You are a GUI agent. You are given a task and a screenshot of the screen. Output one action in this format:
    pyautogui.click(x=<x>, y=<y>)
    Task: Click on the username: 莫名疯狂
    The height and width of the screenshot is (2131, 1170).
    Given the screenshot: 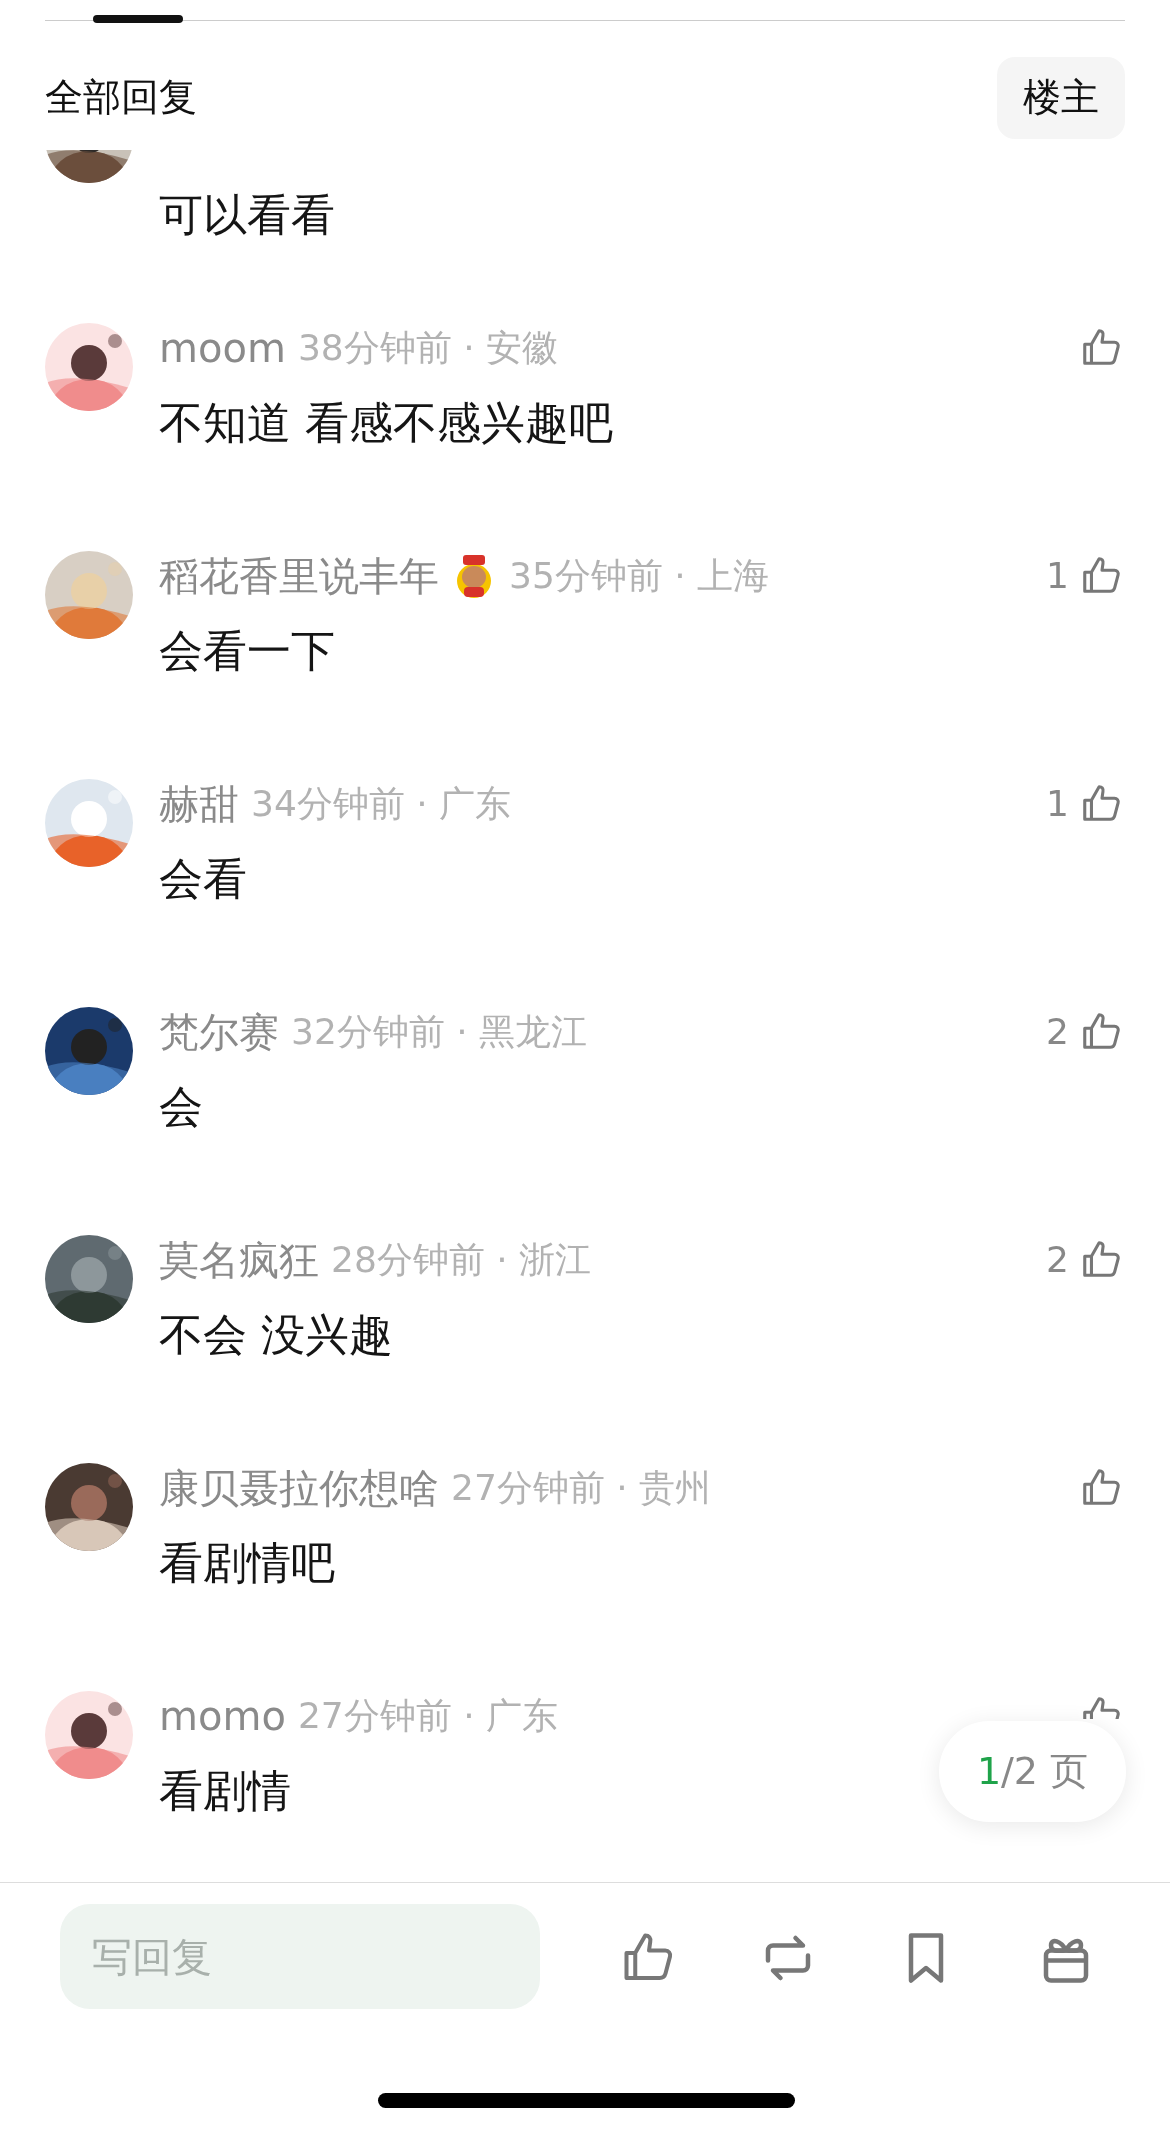 What is the action you would take?
    pyautogui.click(x=239, y=1260)
    